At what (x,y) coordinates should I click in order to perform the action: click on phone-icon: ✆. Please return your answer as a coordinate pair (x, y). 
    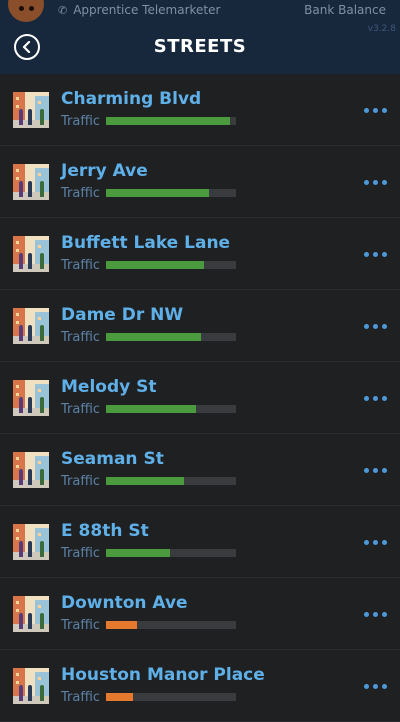
    Looking at the image, I should click on (63, 10).